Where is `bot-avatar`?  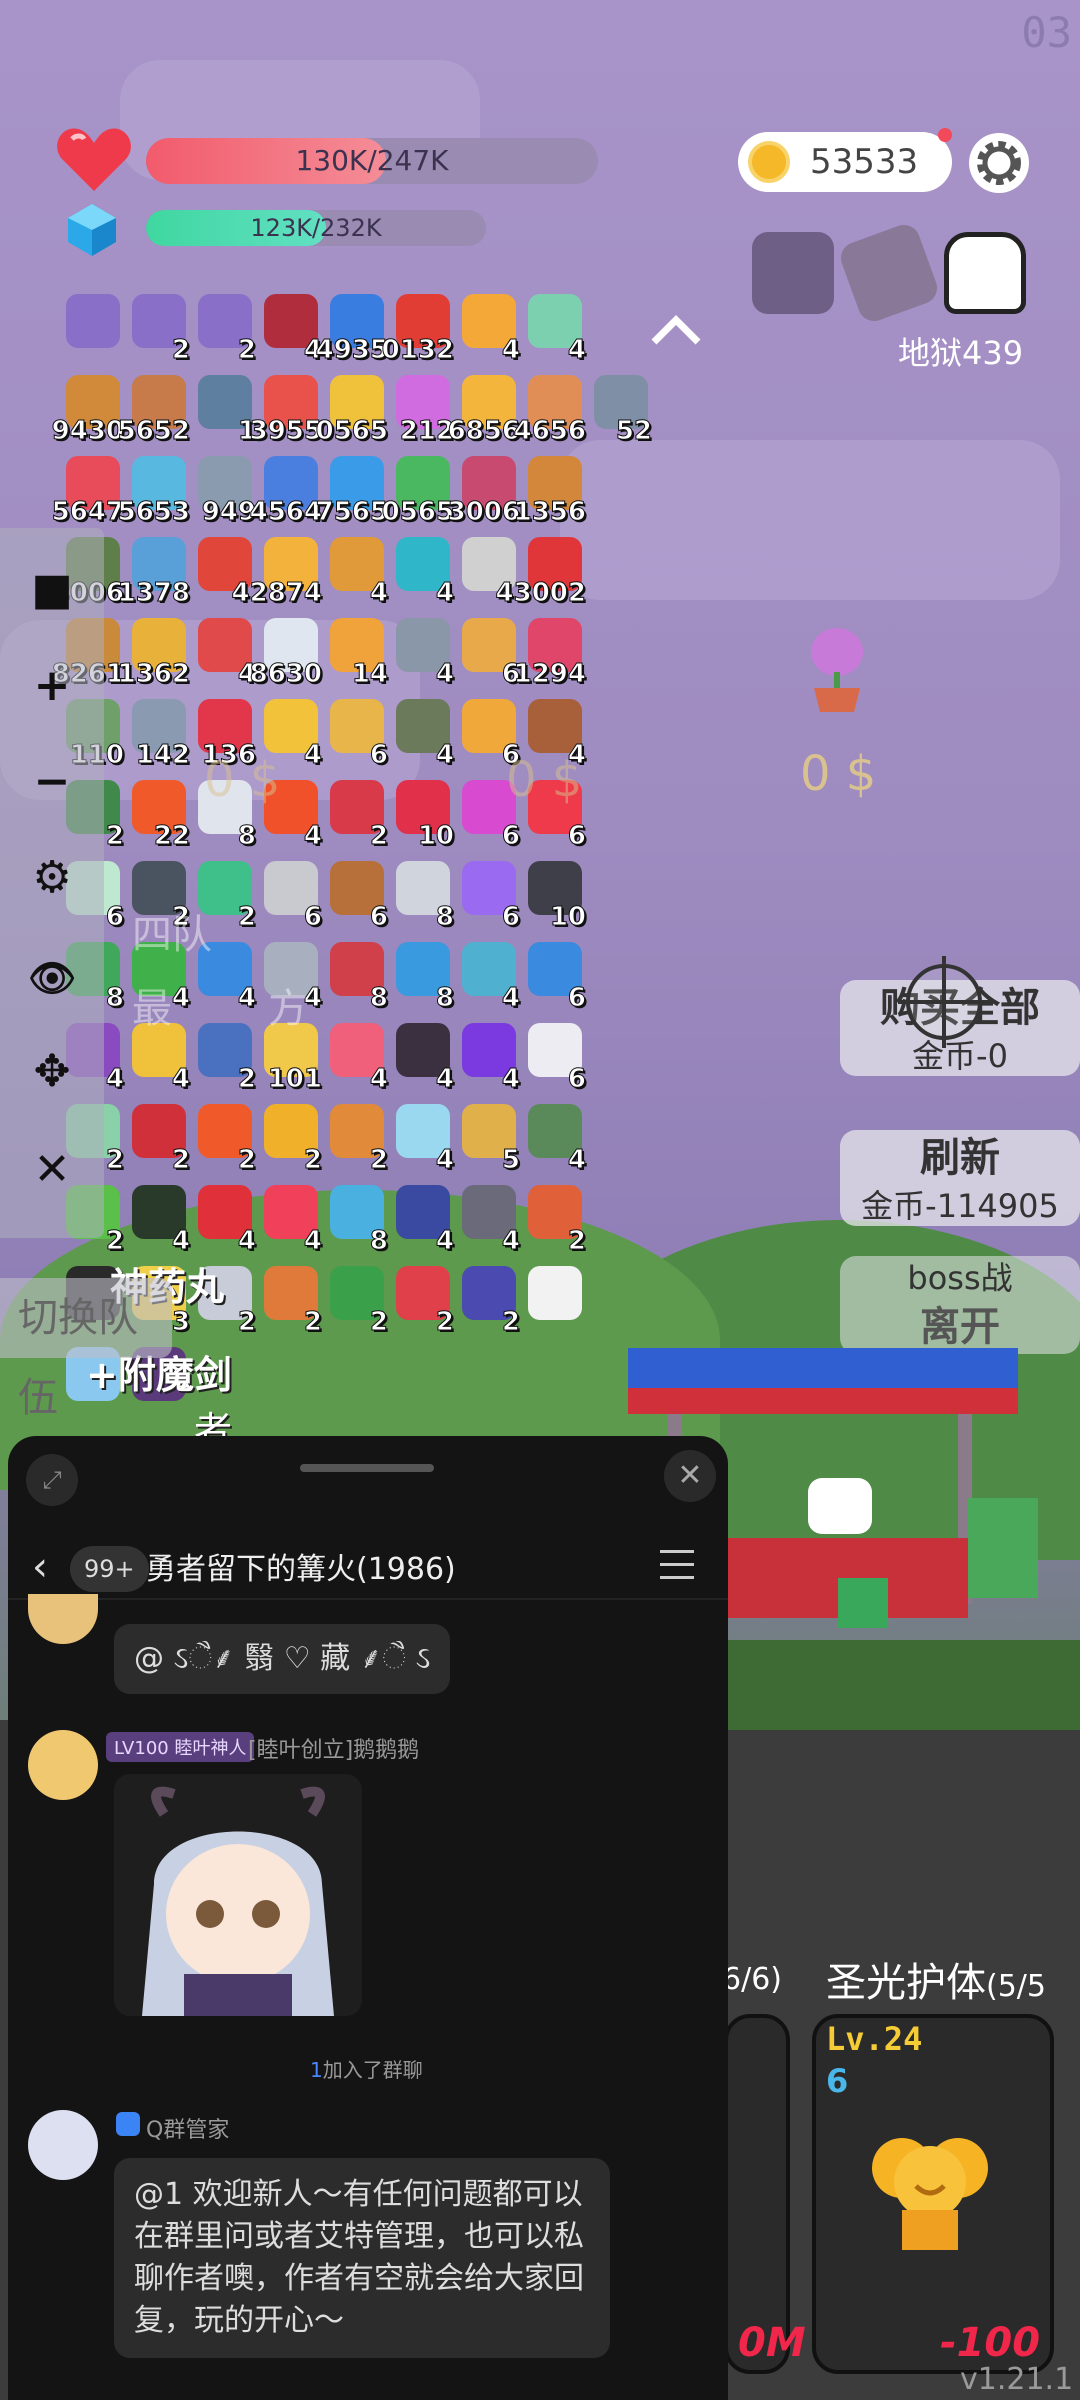
bot-avatar is located at coordinates (63, 2145).